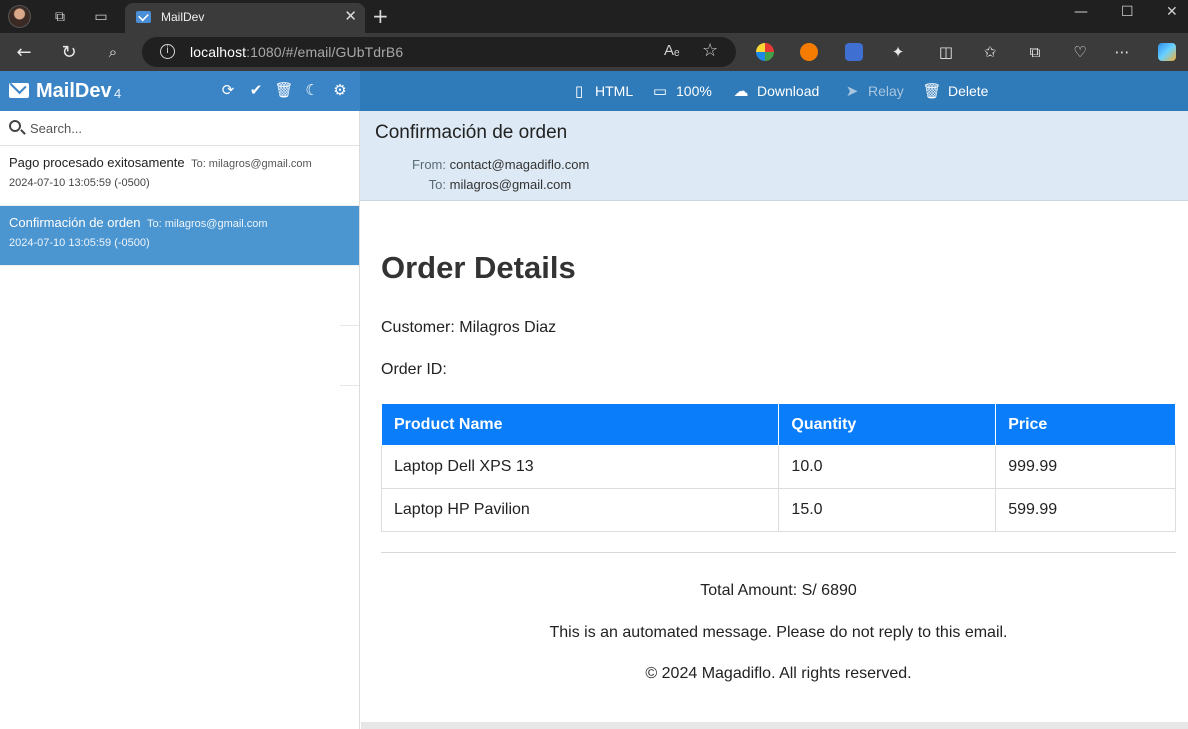  Describe the element at coordinates (74, 91) in the screenshot. I see `app-title: MailDev` at that location.